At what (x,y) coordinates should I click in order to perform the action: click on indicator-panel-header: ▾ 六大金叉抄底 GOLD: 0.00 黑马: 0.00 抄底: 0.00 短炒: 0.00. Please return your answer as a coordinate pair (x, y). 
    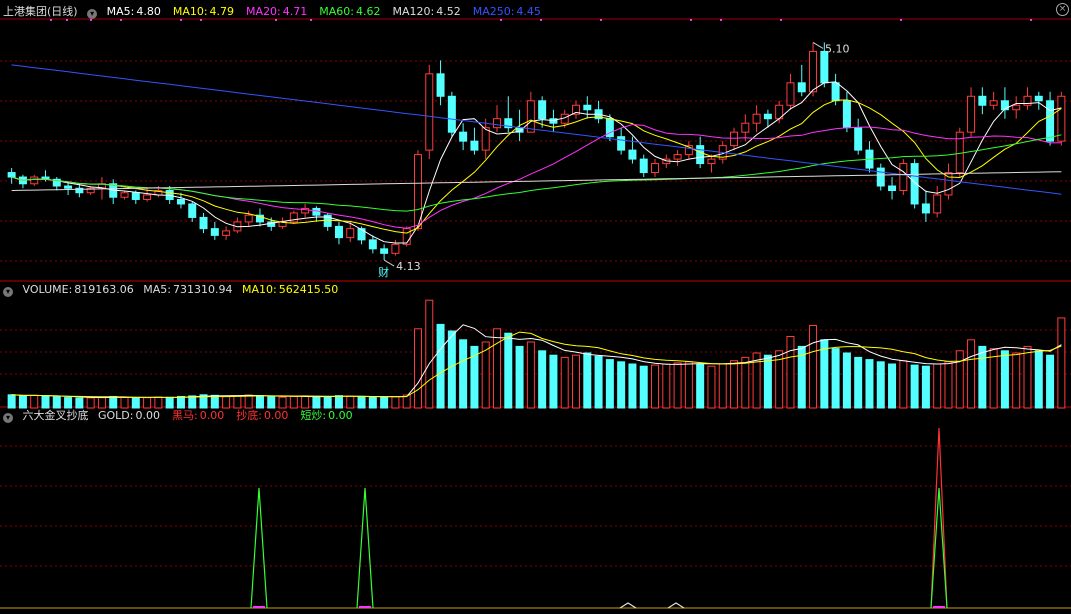
    Looking at the image, I should click on (187, 416).